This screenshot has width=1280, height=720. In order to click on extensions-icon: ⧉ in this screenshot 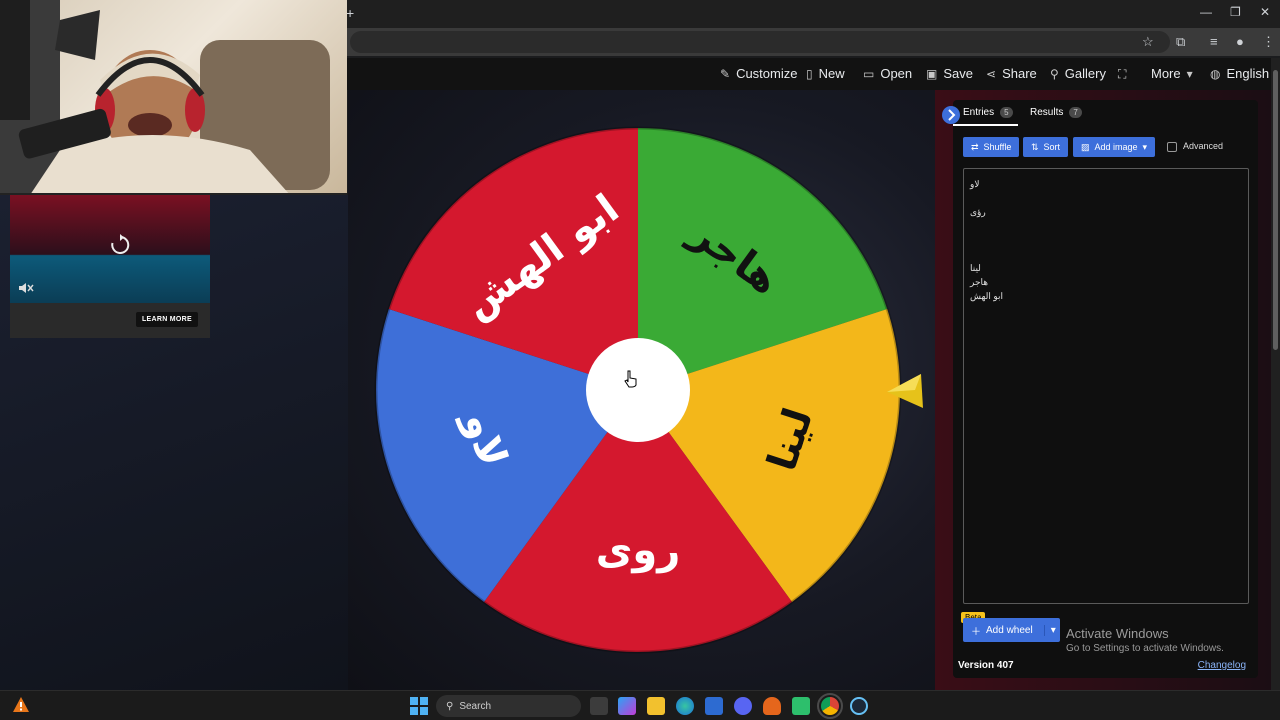, I will do `click(1180, 42)`.